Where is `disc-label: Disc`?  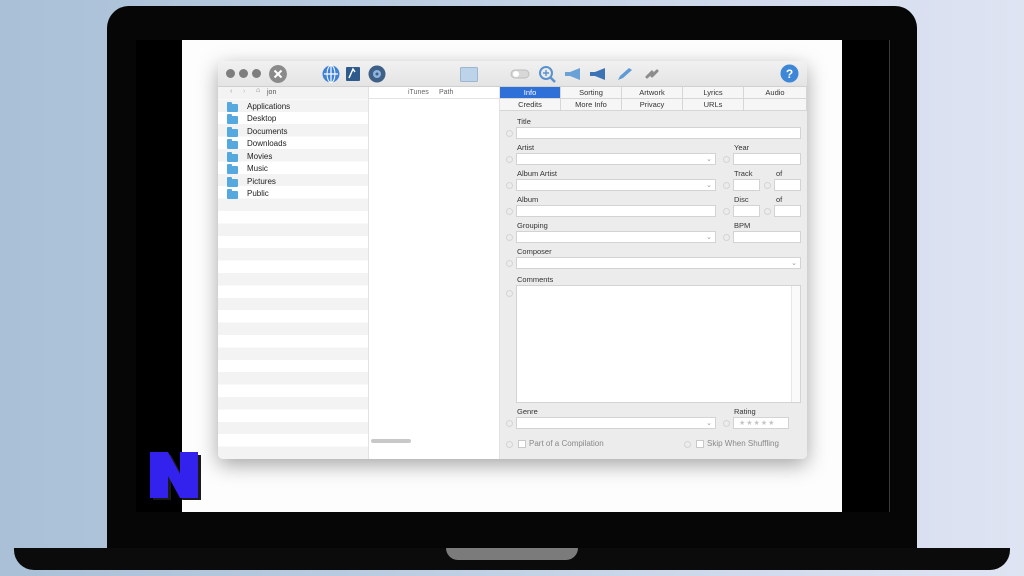 disc-label: Disc is located at coordinates (741, 199).